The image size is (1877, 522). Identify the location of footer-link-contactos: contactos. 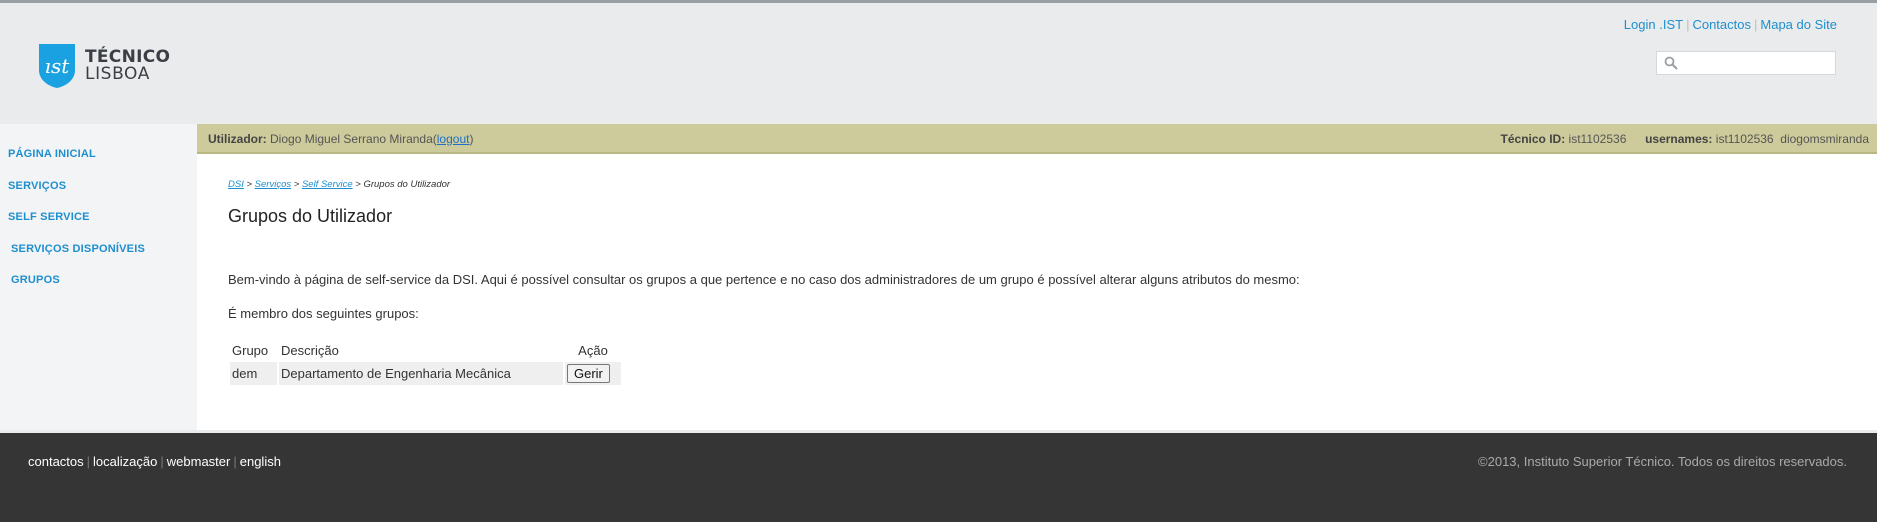
(56, 461).